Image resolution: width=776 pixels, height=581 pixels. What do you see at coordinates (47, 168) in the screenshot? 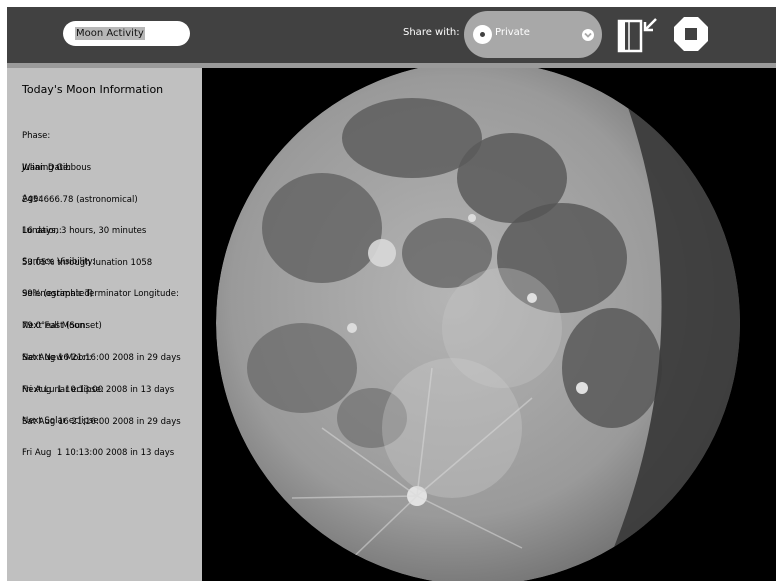
I see `info-label: Julian Date:` at bounding box center [47, 168].